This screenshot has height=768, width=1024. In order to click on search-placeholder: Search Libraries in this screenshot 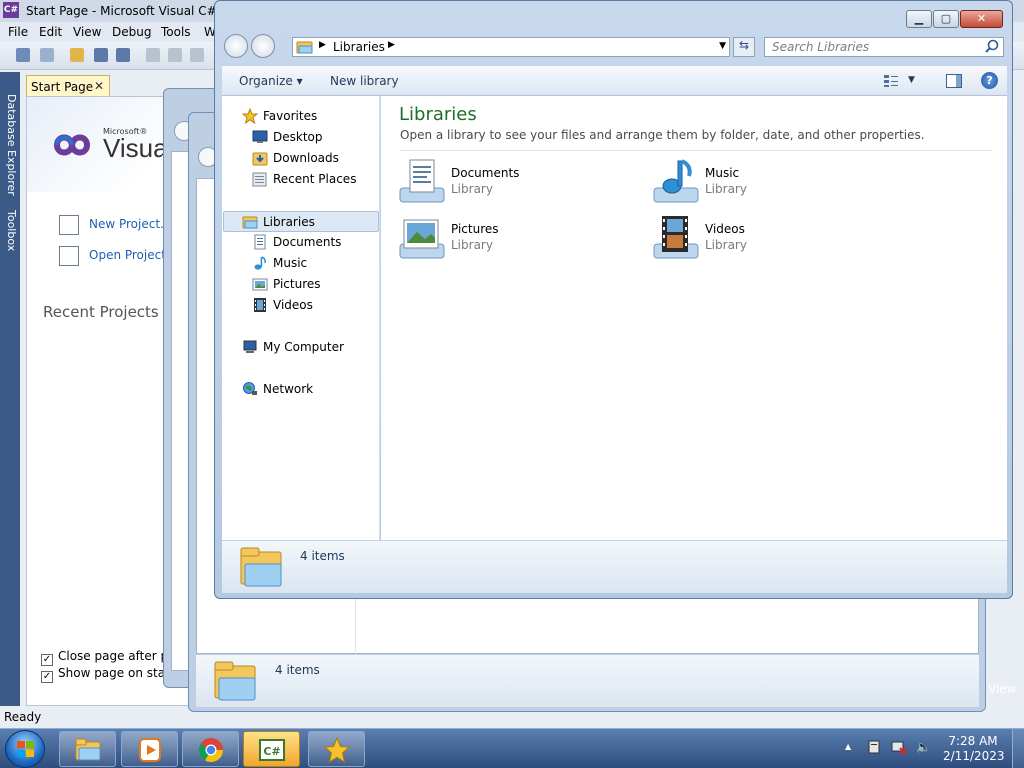, I will do `click(821, 47)`.